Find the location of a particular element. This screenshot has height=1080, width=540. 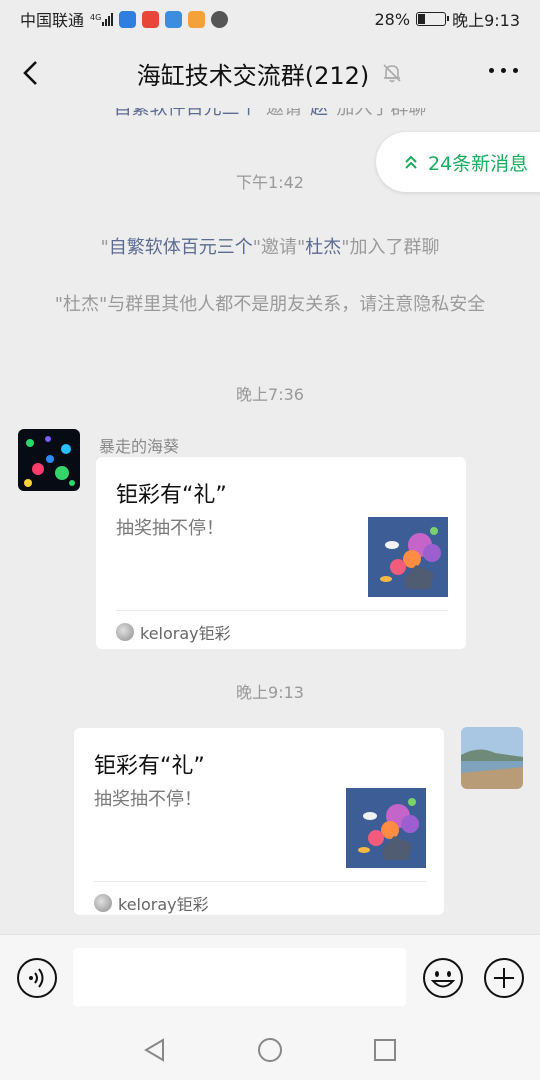

status-right: 28% 晚上9:13 is located at coordinates (448, 19).